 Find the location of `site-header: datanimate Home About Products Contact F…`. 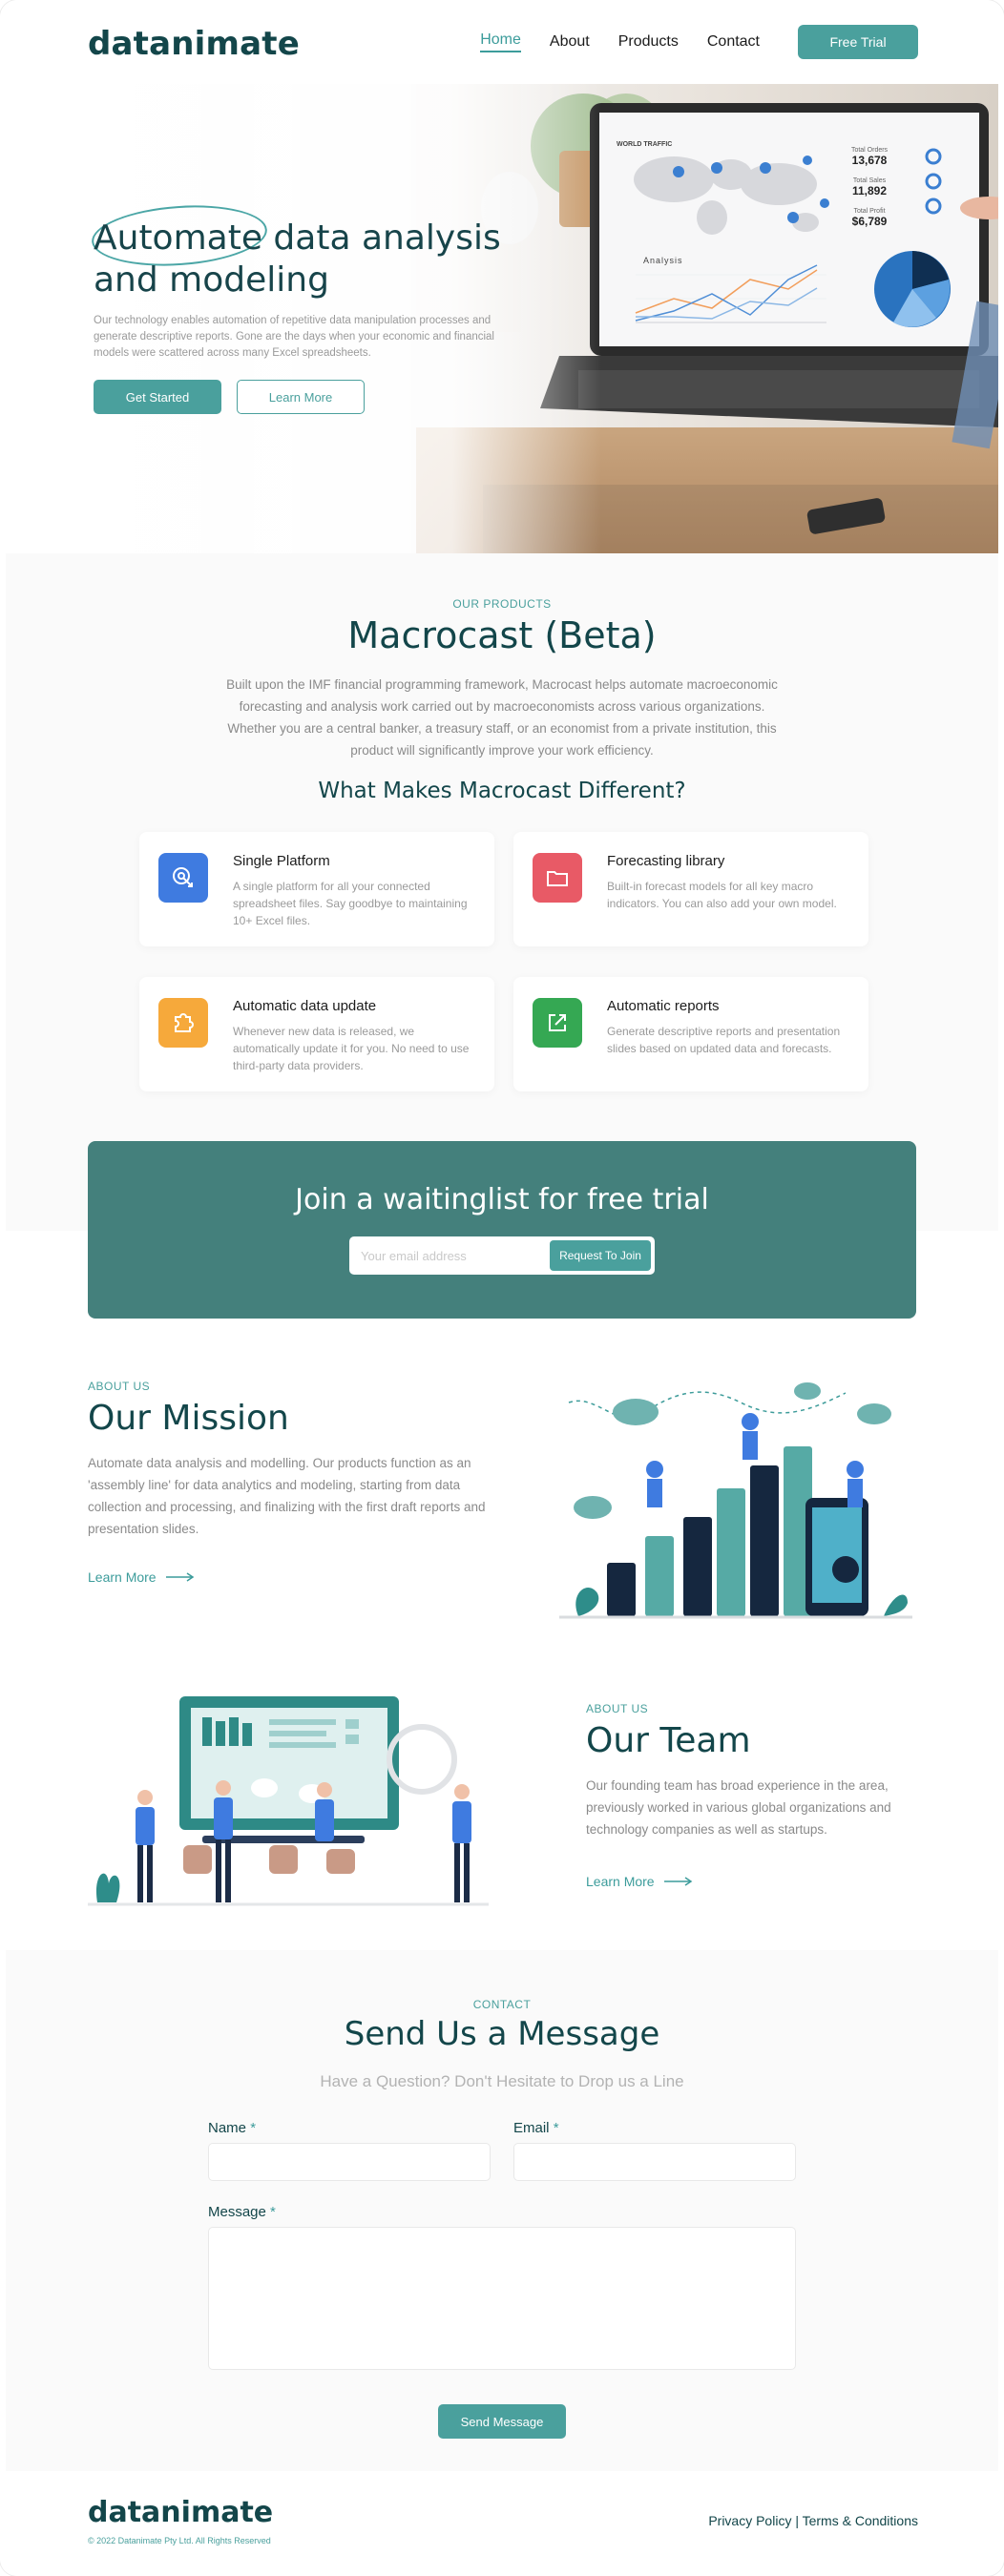

site-header: datanimate Home About Products Contact F… is located at coordinates (502, 42).